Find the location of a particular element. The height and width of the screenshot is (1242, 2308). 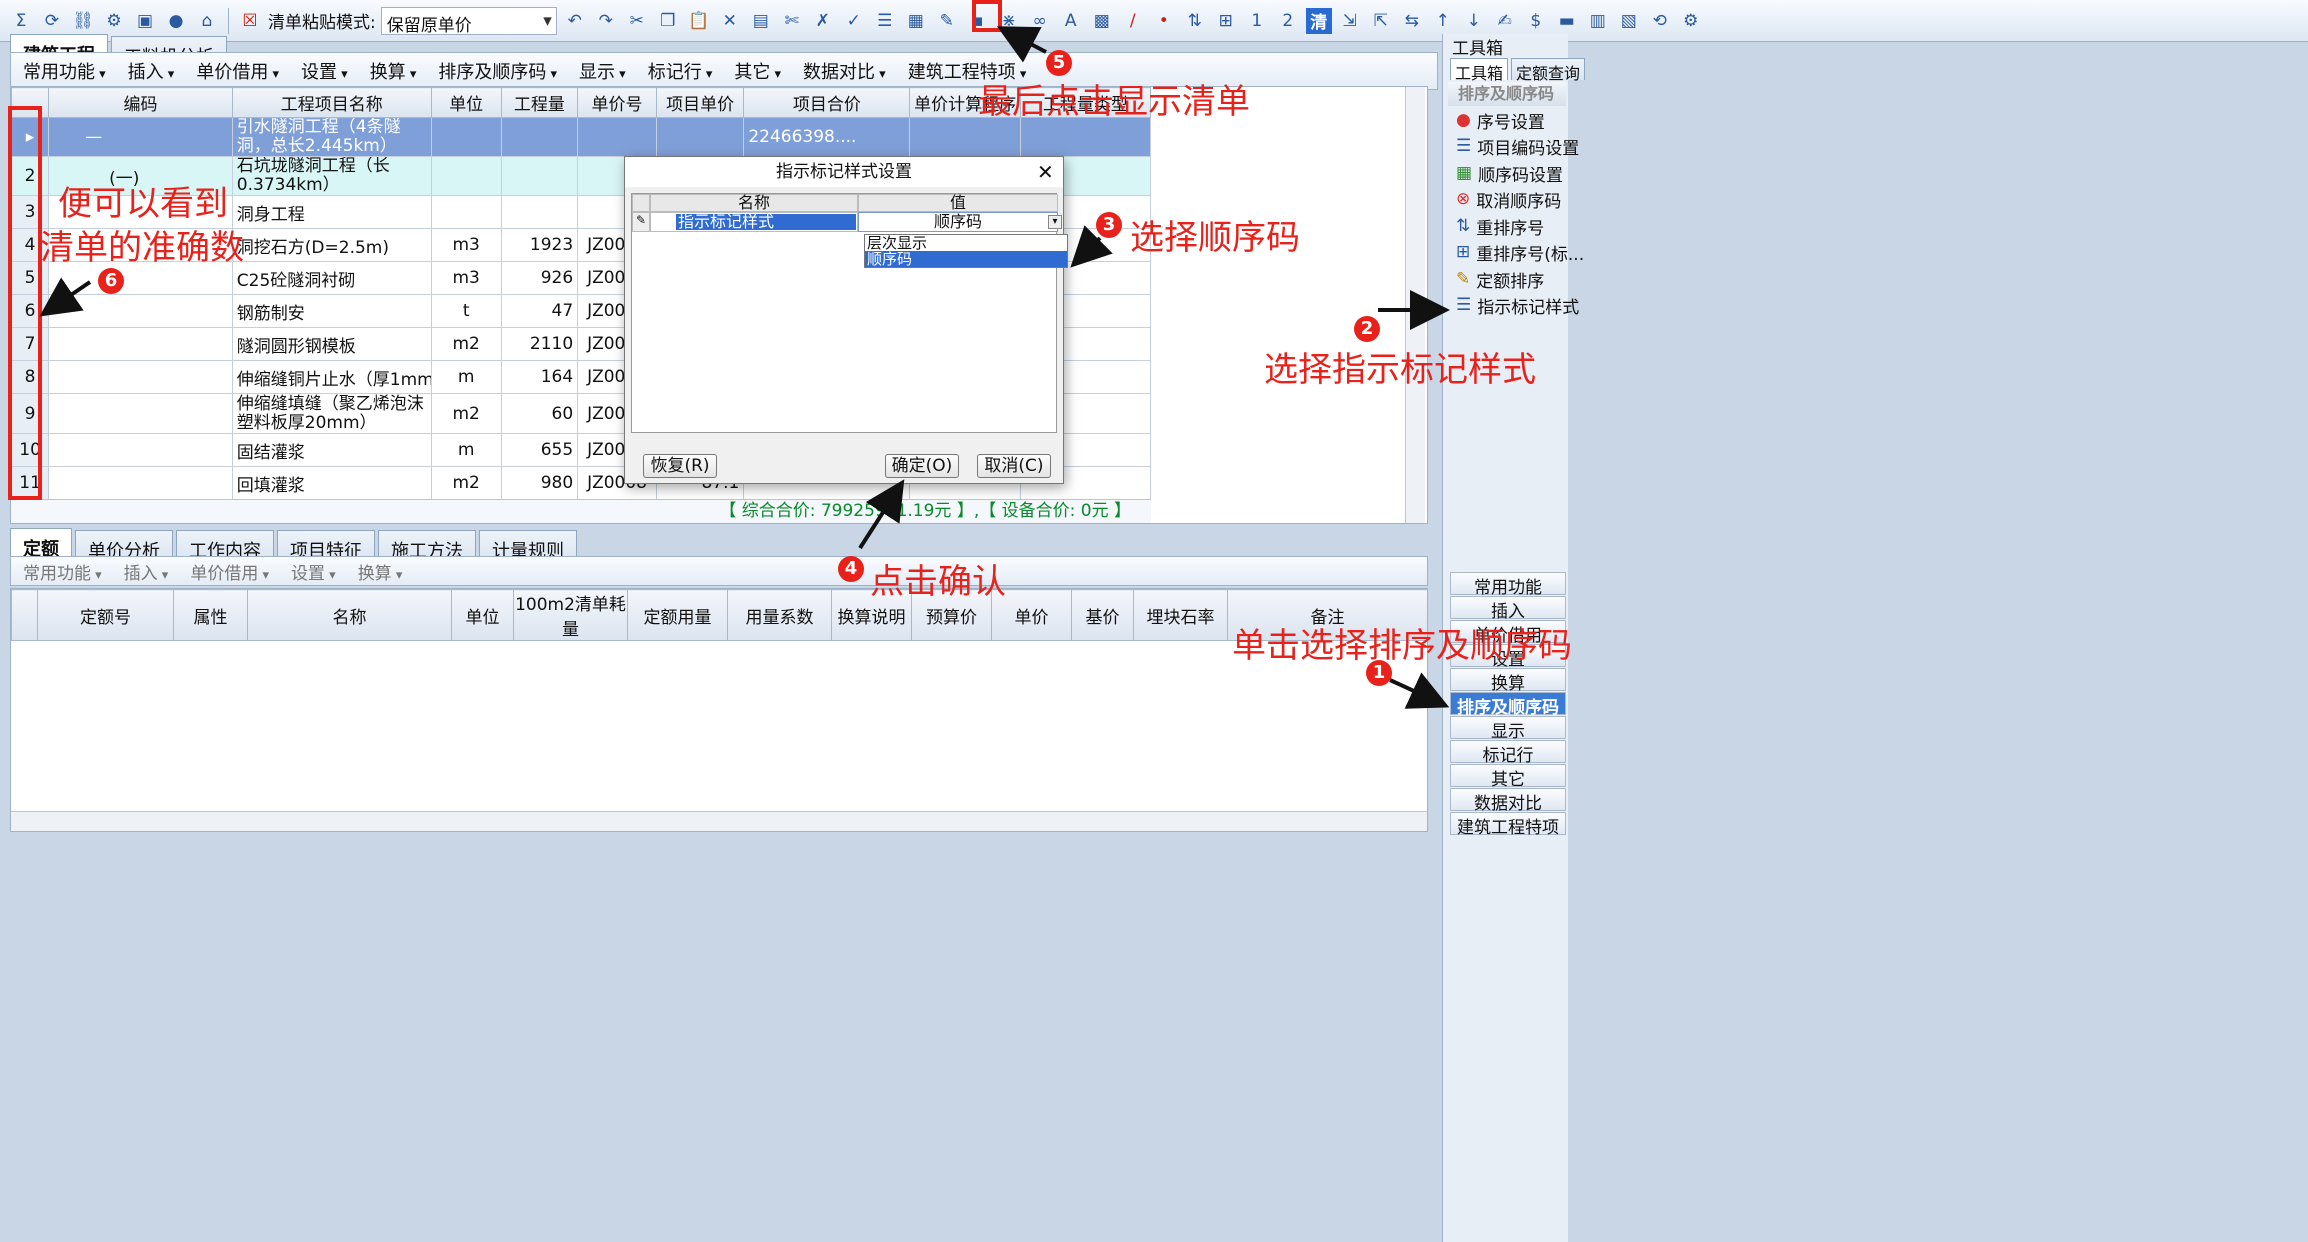

annotation-step3: 选择顺序码 is located at coordinates (1215, 238).